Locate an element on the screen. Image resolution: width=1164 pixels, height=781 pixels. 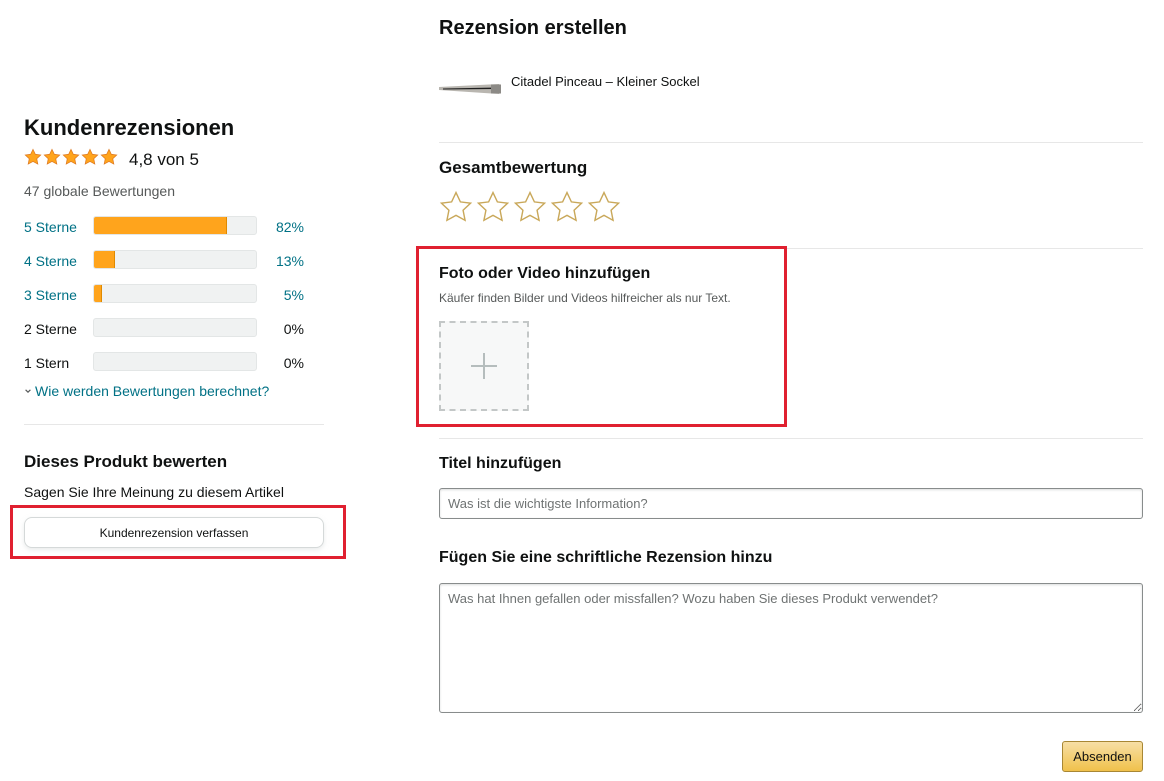
histogram-row-4: 4 Sterne 13% is located at coordinates (169, 261).